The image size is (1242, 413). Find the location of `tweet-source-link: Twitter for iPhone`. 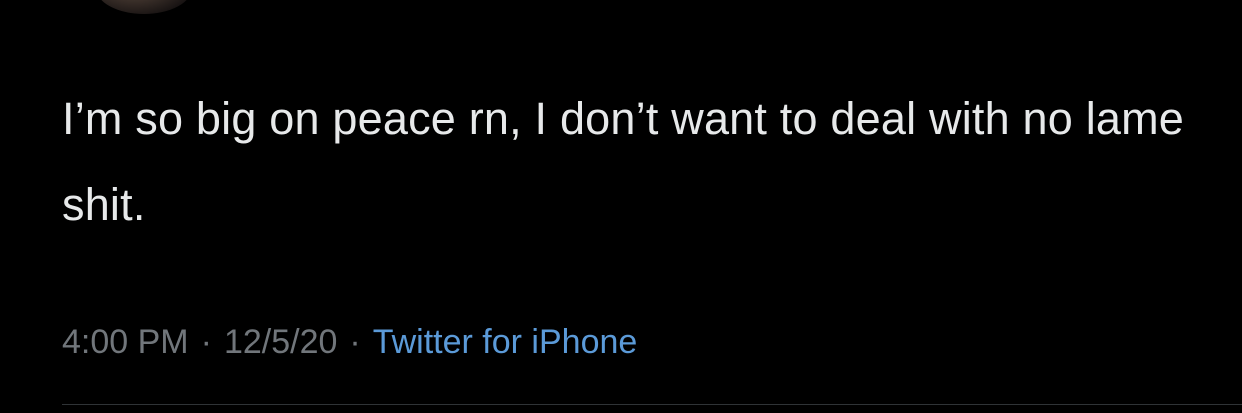

tweet-source-link: Twitter for iPhone is located at coordinates (505, 342).